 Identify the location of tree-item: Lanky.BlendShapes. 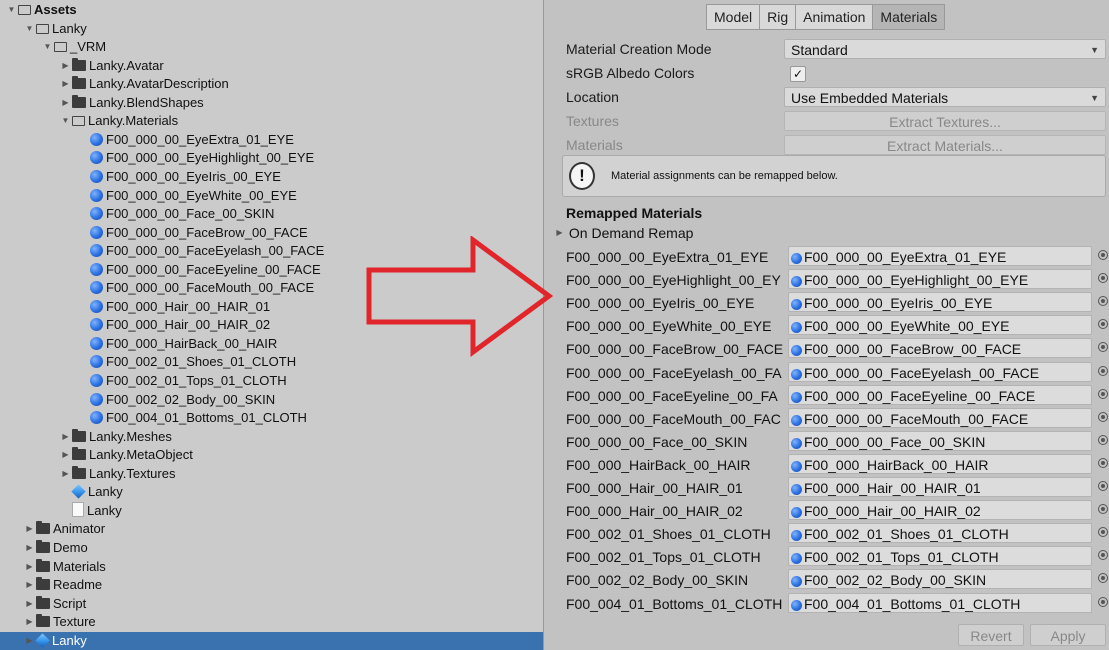
(271, 103).